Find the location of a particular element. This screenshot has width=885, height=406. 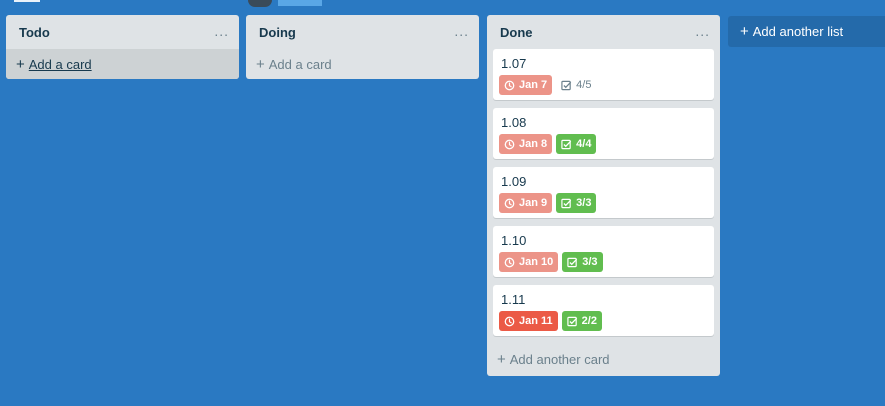

add-list-button: + Add another list is located at coordinates (806, 31).